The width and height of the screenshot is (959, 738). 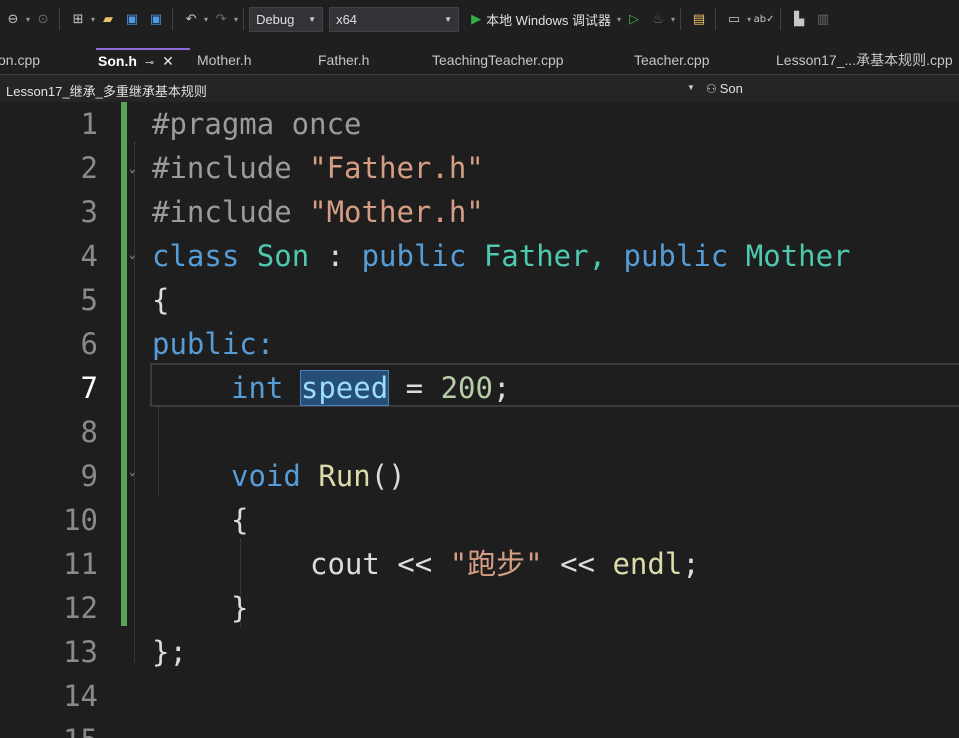 I want to click on line-number-current: 7, so click(x=89, y=388).